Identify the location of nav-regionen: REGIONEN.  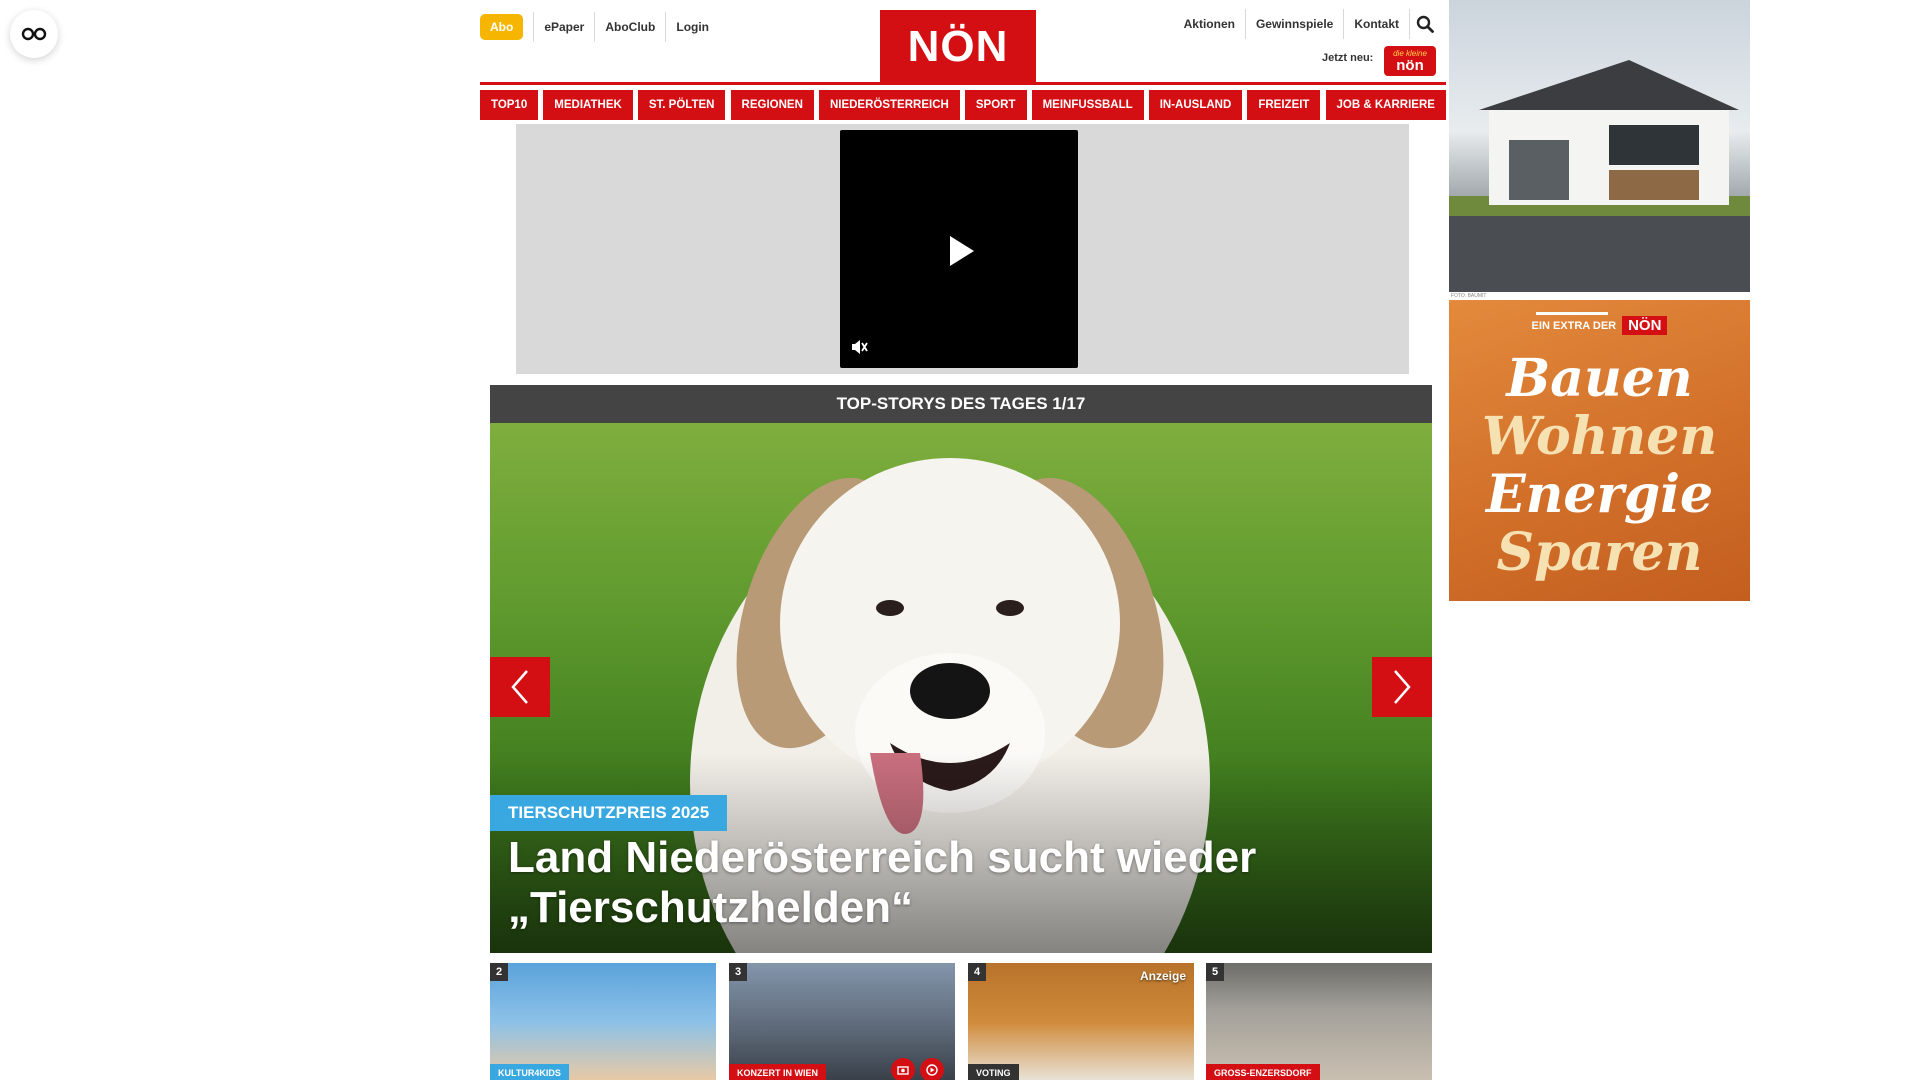
(772, 105).